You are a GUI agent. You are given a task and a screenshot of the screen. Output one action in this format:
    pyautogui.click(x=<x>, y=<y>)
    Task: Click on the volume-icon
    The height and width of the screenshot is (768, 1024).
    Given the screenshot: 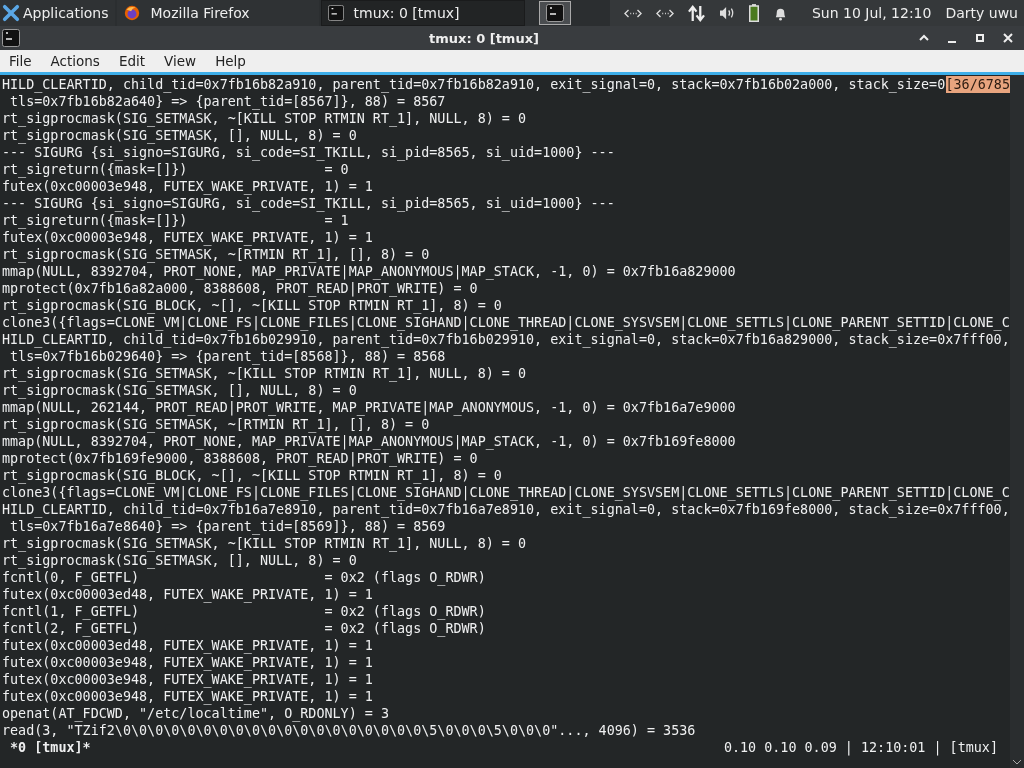 What is the action you would take?
    pyautogui.click(x=726, y=13)
    